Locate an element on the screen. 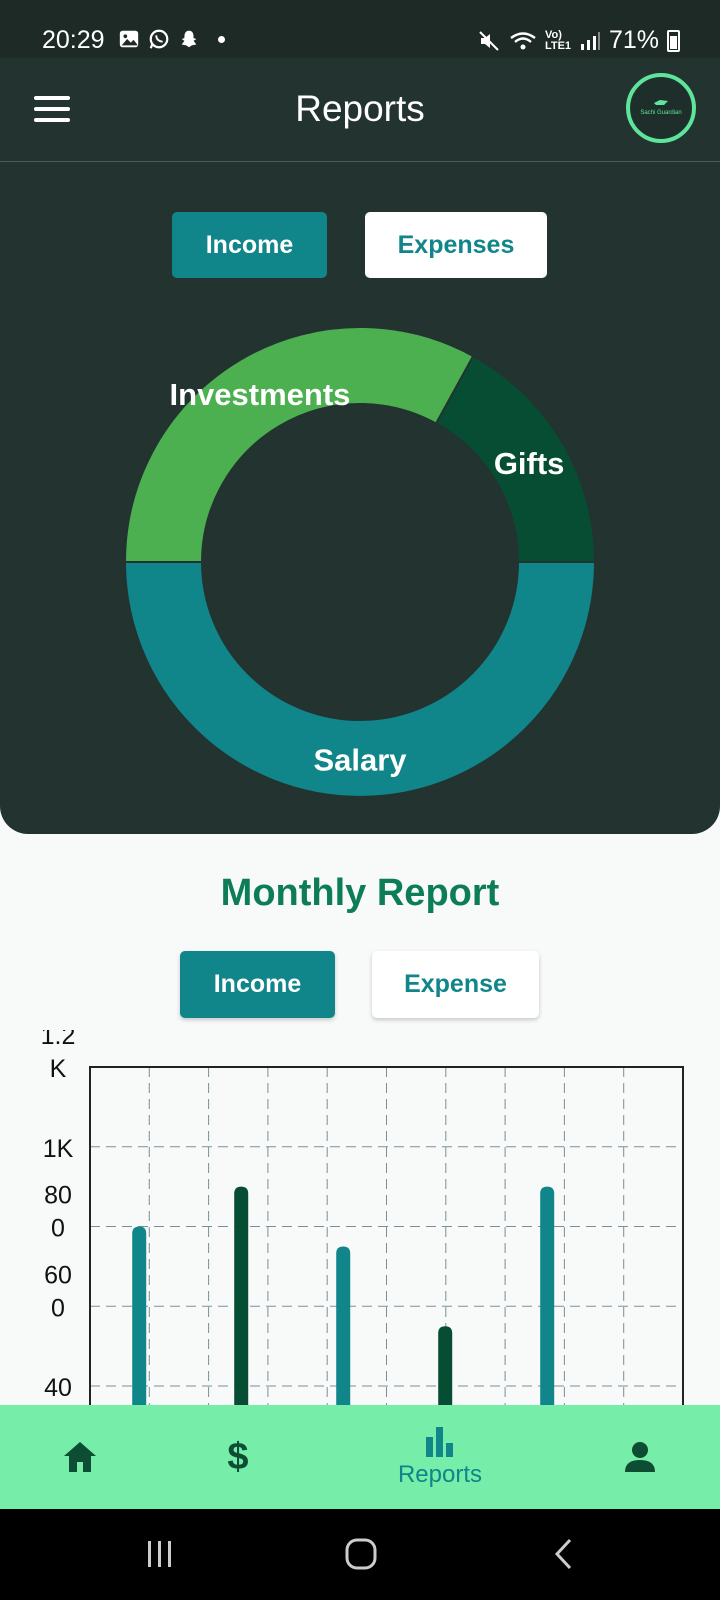  donut-label-investments: Investments is located at coordinates (260, 394).